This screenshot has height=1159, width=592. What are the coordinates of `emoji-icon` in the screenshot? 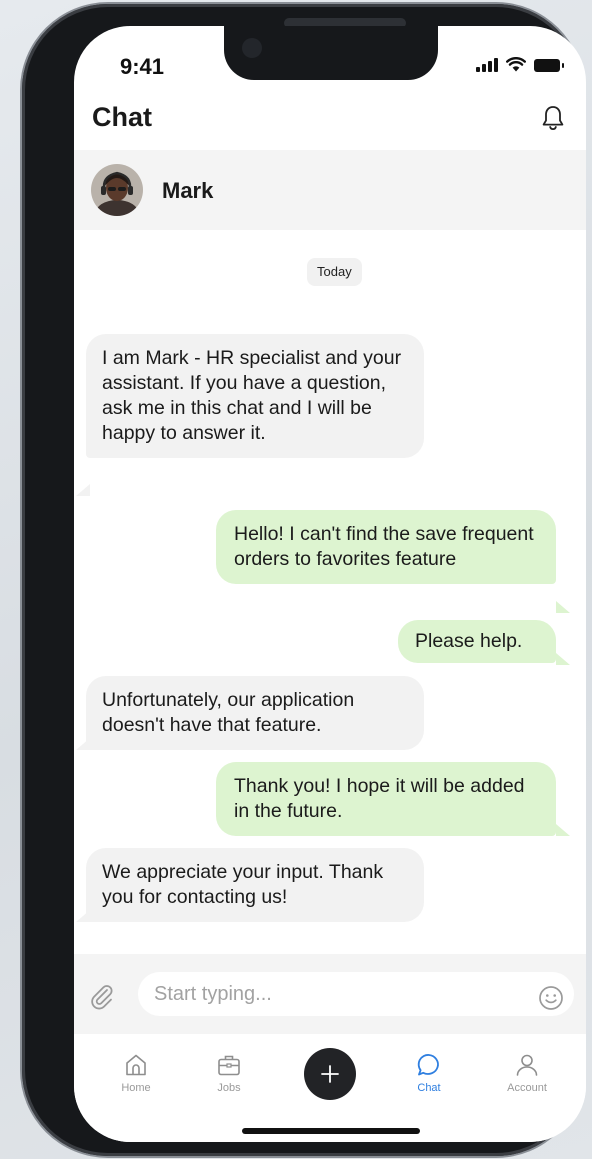 It's located at (551, 998).